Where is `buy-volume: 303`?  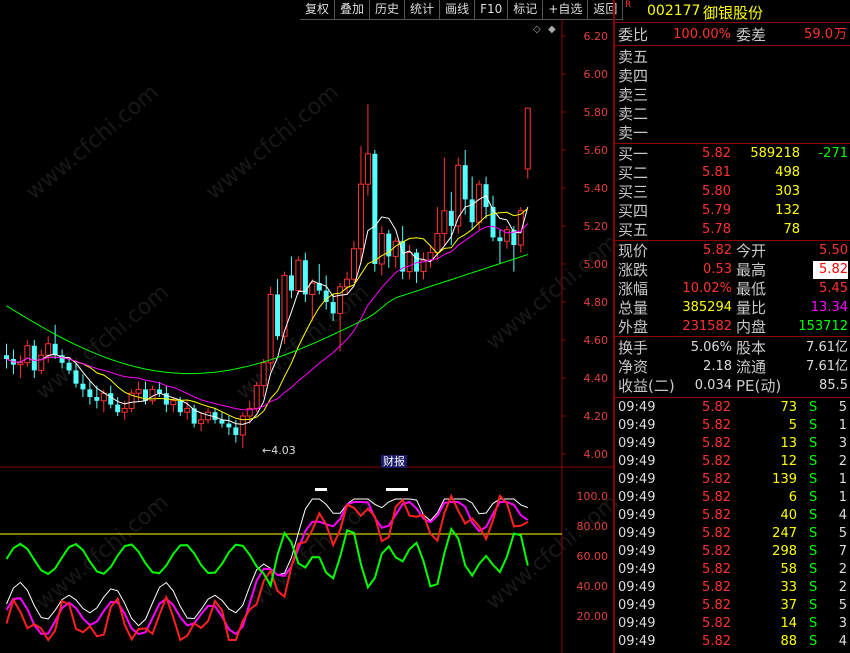 buy-volume: 303 is located at coordinates (787, 191).